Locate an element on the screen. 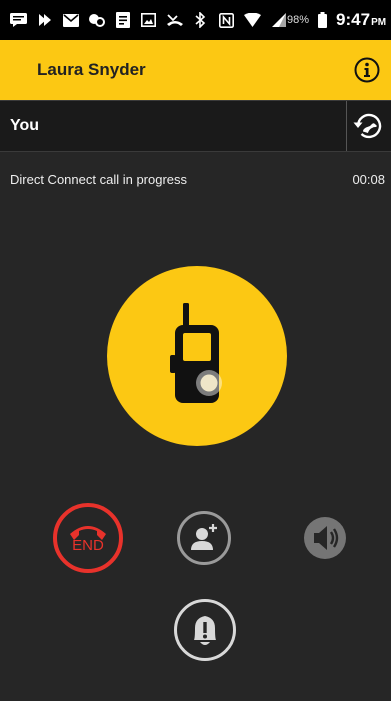 Image resolution: width=391 pixels, height=701 pixels. self-label: You is located at coordinates (25, 125).